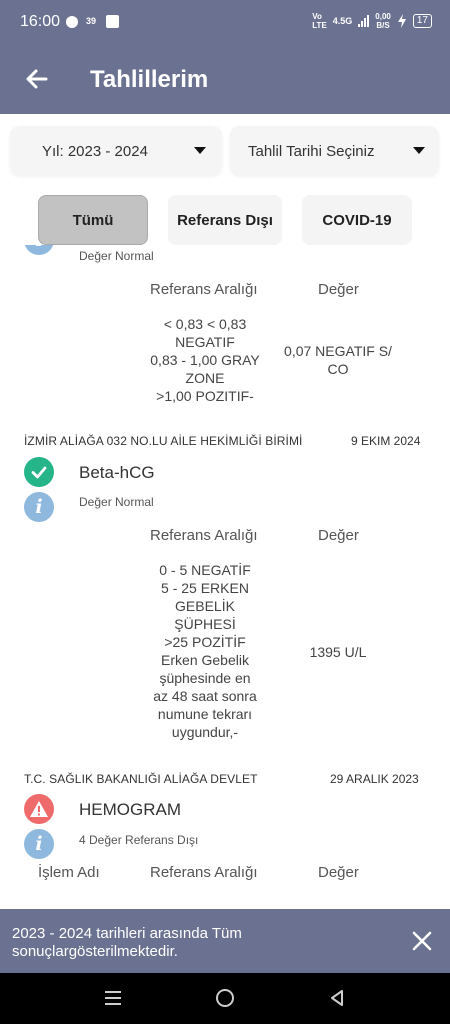  I want to click on system-nav-bar, so click(225, 998).